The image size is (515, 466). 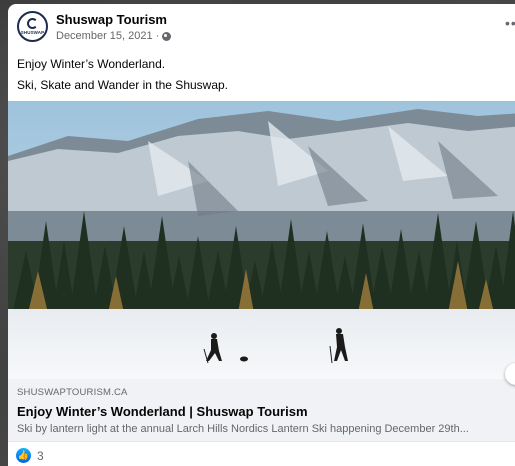 What do you see at coordinates (40, 456) in the screenshot?
I see `reaction-count: 3` at bounding box center [40, 456].